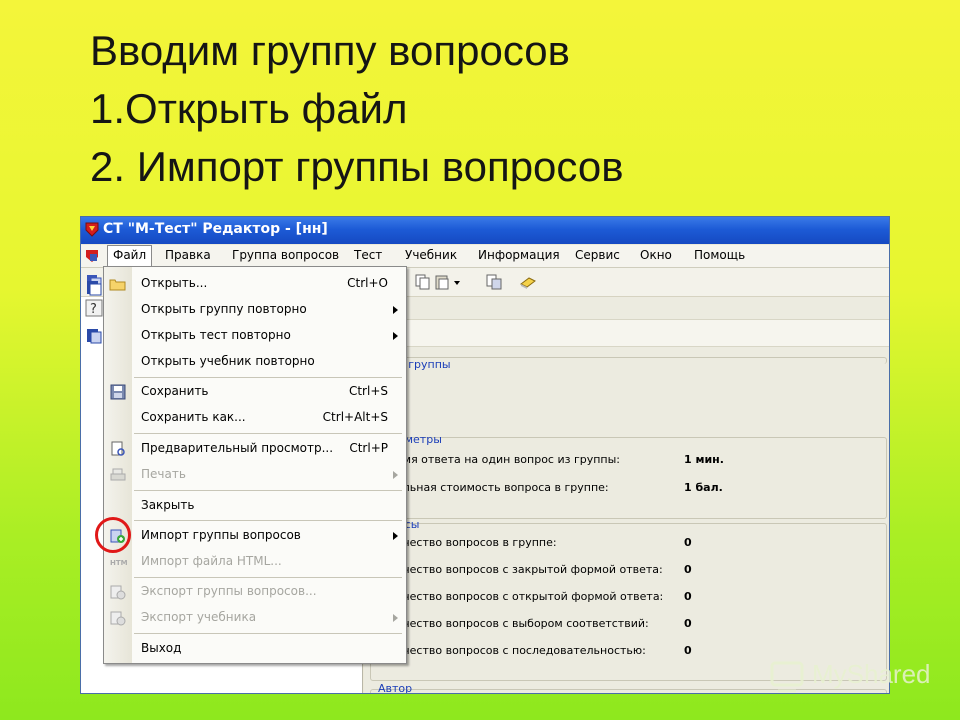  Describe the element at coordinates (431, 255) in the screenshot. I see `menu-textbook: Учебник` at that location.